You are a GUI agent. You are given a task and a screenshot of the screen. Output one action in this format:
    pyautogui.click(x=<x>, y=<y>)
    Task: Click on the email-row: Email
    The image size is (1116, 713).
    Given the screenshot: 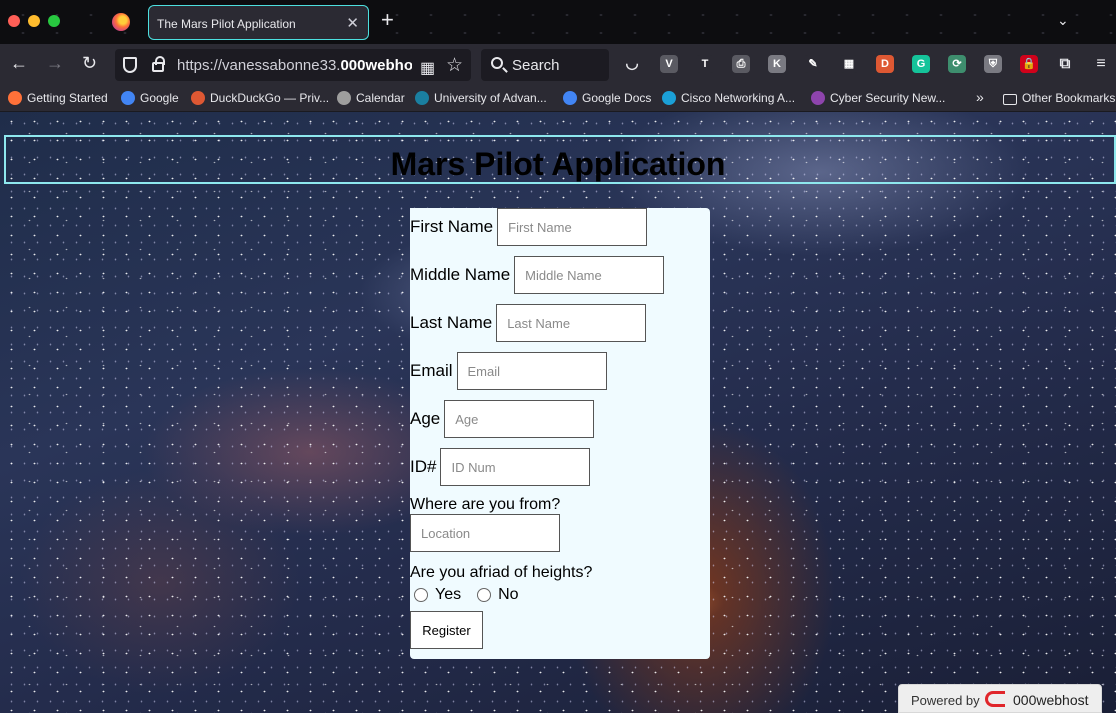 What is the action you would take?
    pyautogui.click(x=508, y=371)
    